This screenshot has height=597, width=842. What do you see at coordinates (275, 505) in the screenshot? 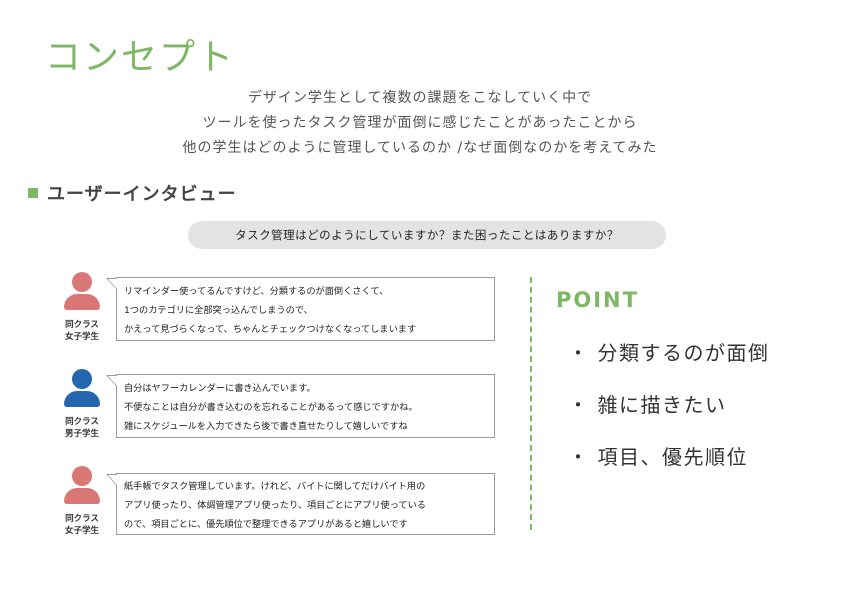
I see `bubble-line: アプリ使ったり、体調管理アプリ使ったり、項目ごとにアプリ使っている` at bounding box center [275, 505].